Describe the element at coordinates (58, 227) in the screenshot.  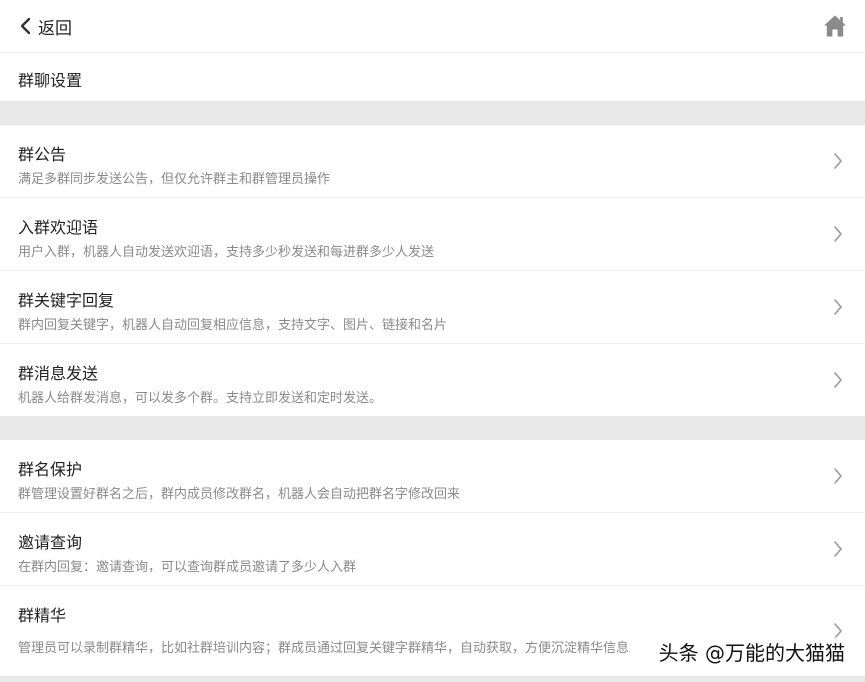
I see `item-title: 入群欢迎语` at that location.